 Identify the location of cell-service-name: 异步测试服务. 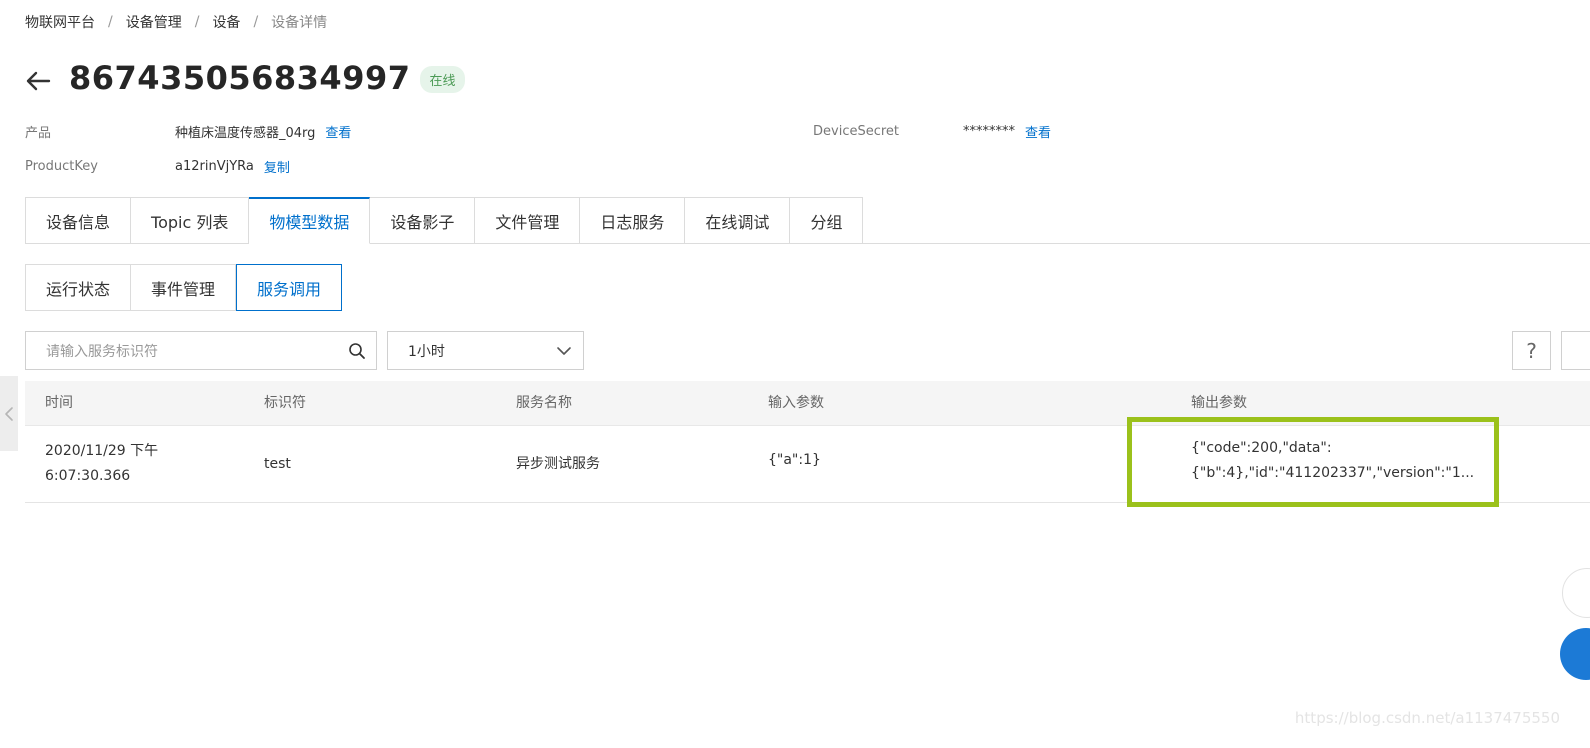
(558, 464).